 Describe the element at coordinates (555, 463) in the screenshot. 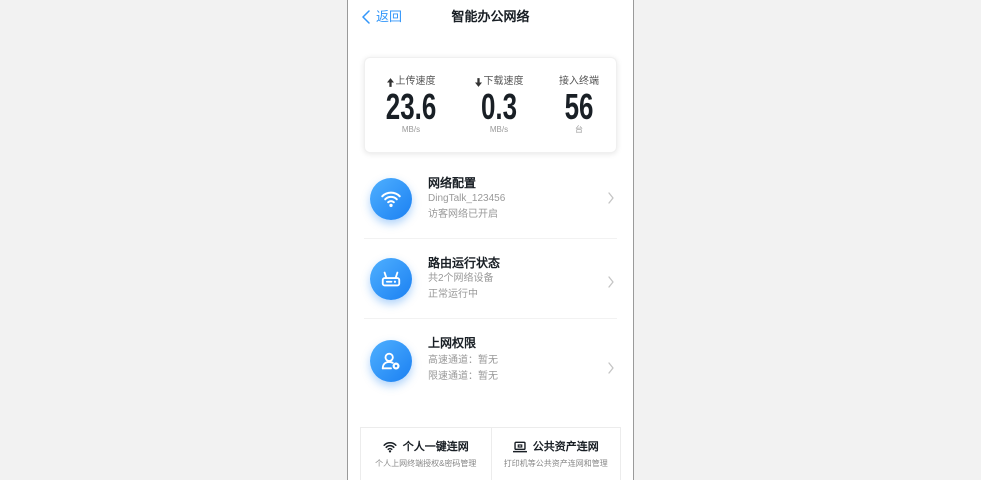

I see `shortcut-description: 打印机等公共资产连网和管理` at that location.